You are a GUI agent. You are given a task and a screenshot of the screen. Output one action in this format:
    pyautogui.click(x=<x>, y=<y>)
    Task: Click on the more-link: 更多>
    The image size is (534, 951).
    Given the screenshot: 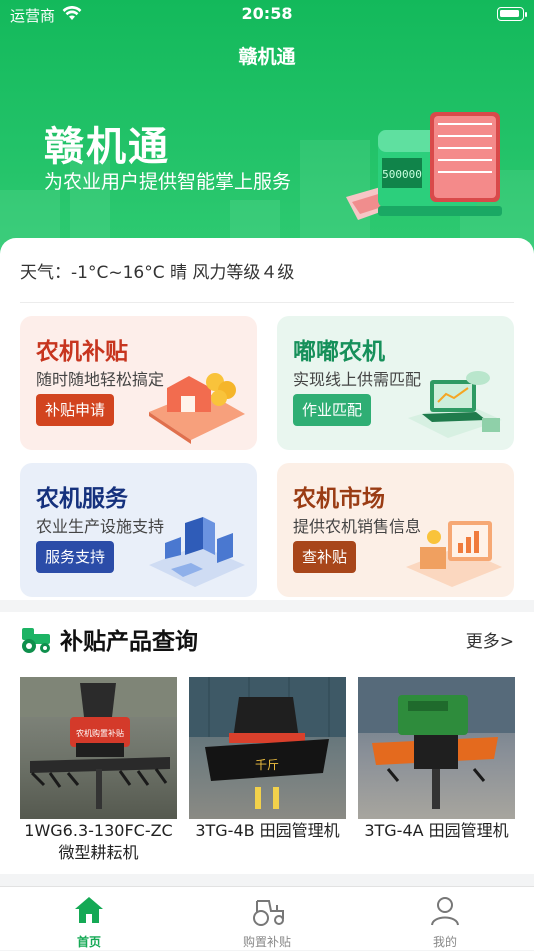 What is the action you would take?
    pyautogui.click(x=490, y=639)
    